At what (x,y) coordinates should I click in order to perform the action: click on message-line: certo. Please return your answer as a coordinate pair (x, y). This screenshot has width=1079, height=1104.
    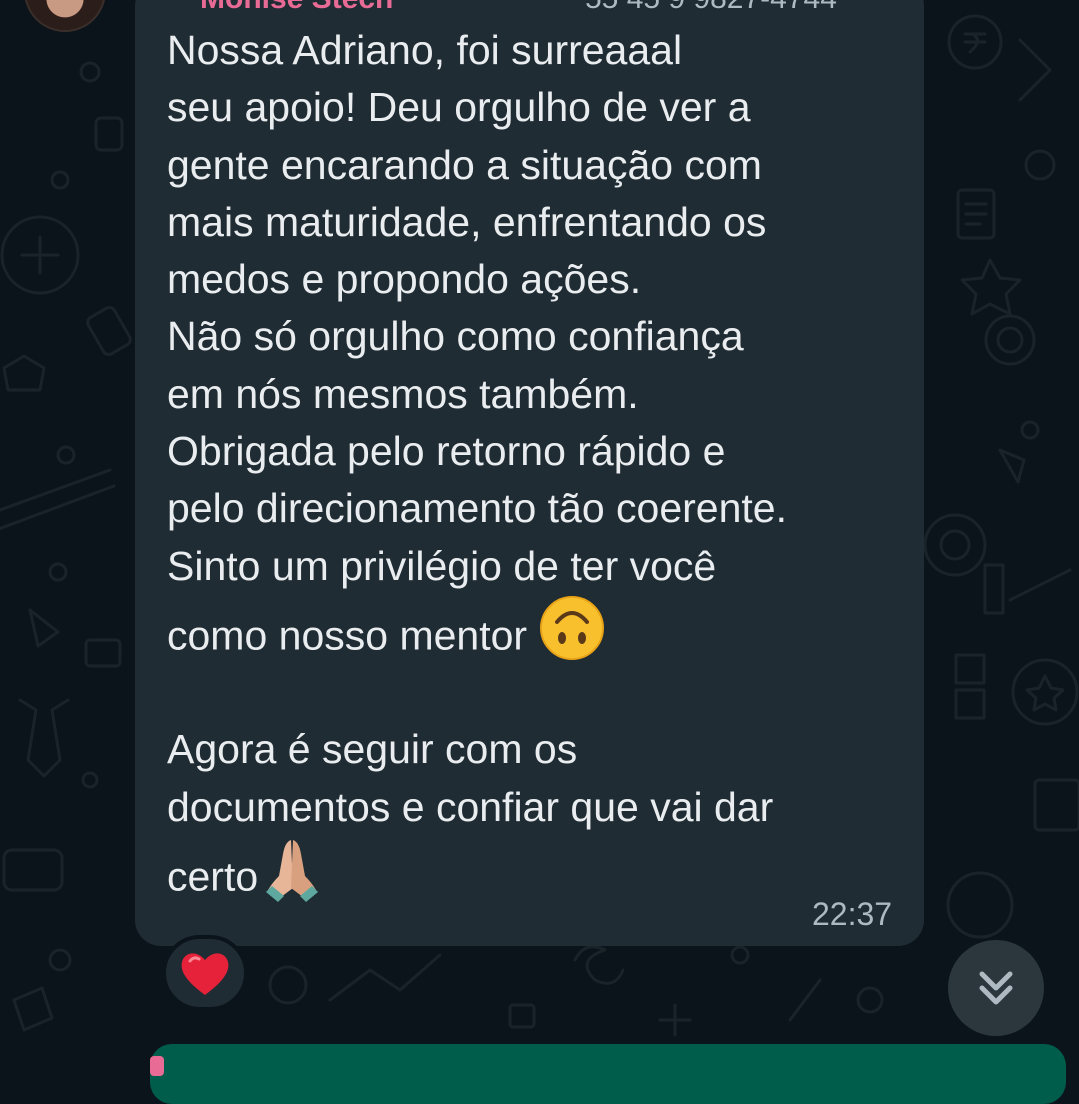
    Looking at the image, I should click on (213, 876).